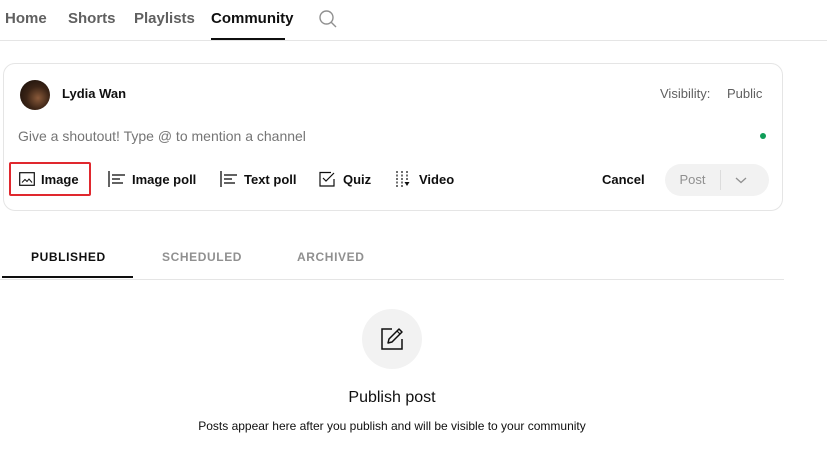  I want to click on post-text-input, so click(368, 136).